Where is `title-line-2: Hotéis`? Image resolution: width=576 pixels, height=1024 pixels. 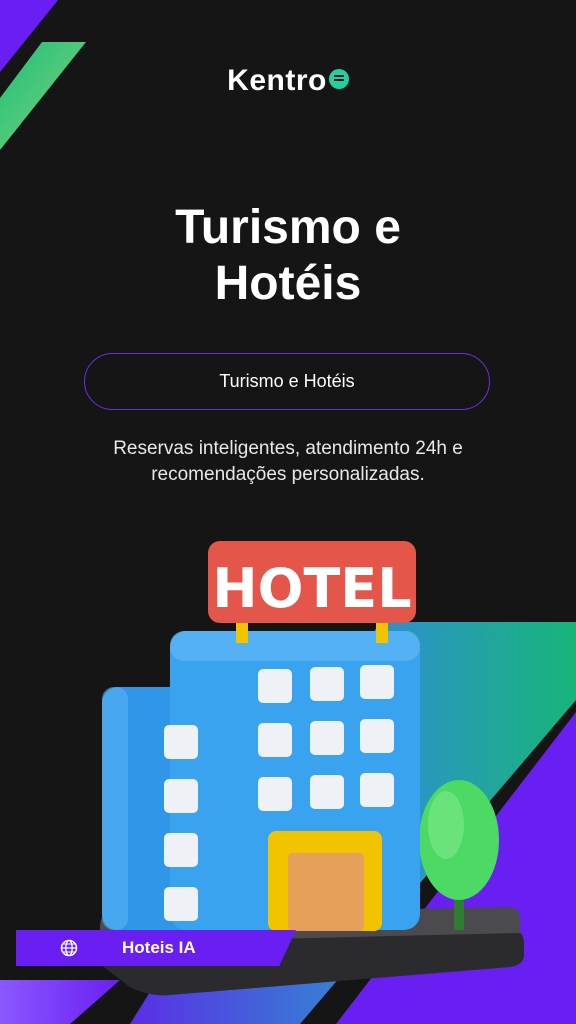 title-line-2: Hotéis is located at coordinates (288, 283).